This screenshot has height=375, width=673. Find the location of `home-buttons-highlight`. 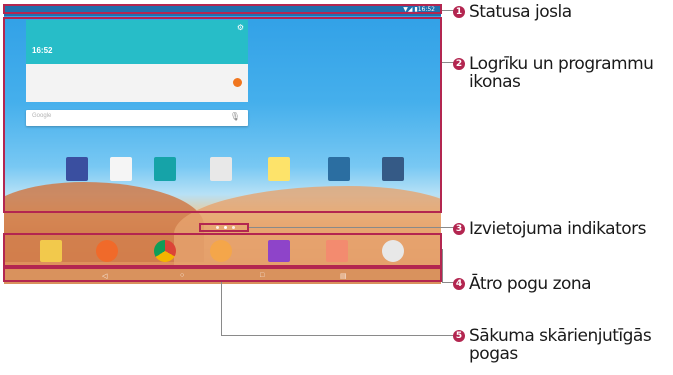

home-buttons-highlight is located at coordinates (222, 274).